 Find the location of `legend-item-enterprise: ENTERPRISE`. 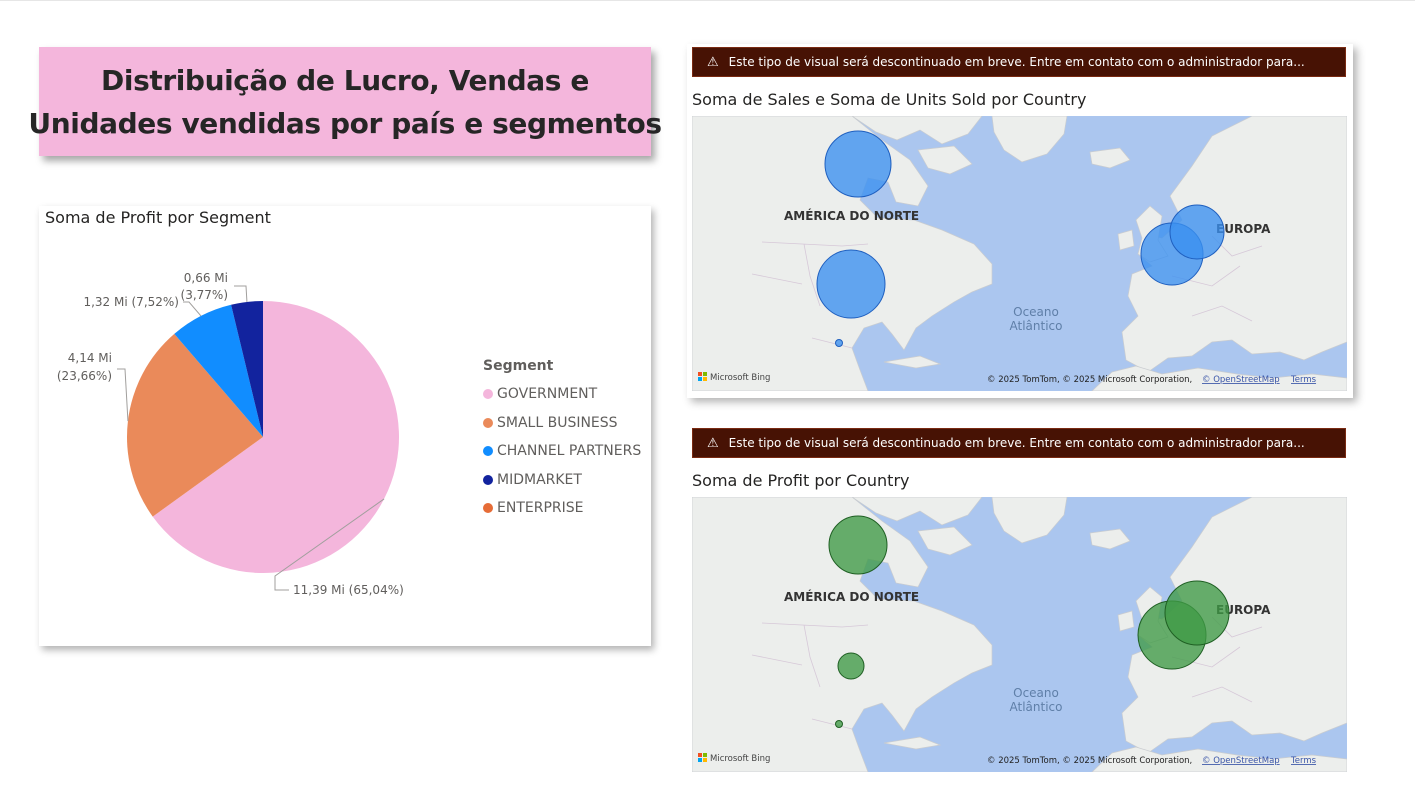

legend-item-enterprise: ENTERPRISE is located at coordinates (562, 508).